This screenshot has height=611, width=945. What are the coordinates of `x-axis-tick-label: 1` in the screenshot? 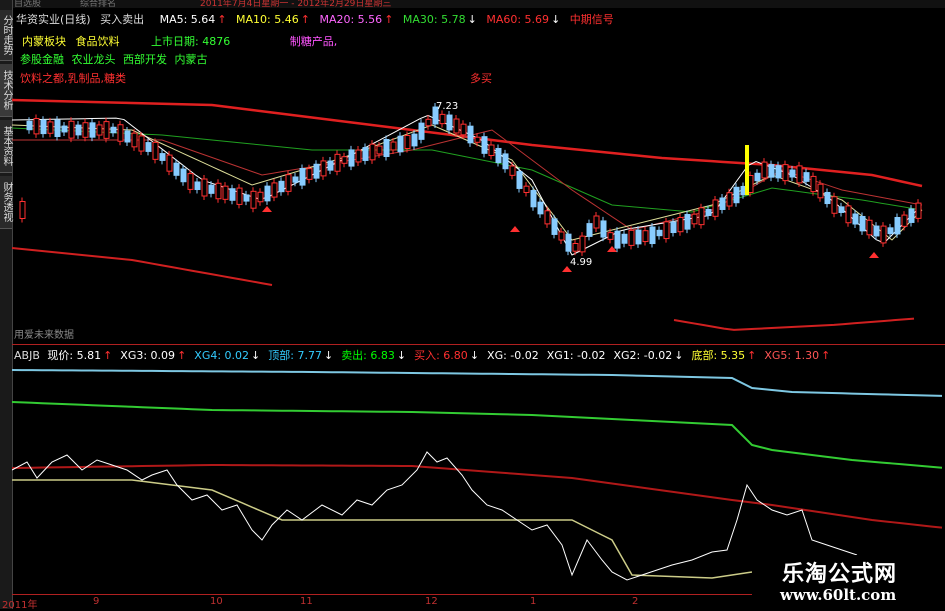 It's located at (533, 601).